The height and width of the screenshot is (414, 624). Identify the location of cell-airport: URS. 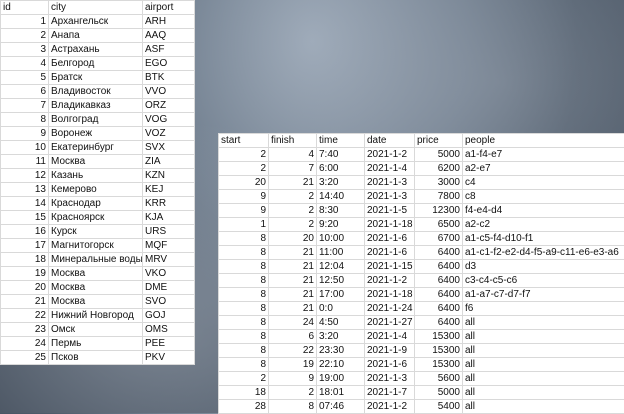
(169, 232).